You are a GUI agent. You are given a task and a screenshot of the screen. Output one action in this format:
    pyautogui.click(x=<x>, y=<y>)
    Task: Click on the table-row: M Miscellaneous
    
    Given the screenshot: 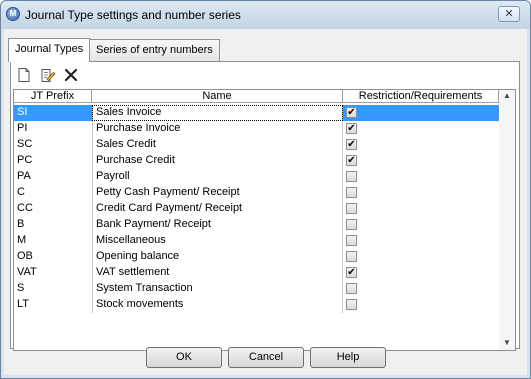 What is the action you would take?
    pyautogui.click(x=256, y=241)
    